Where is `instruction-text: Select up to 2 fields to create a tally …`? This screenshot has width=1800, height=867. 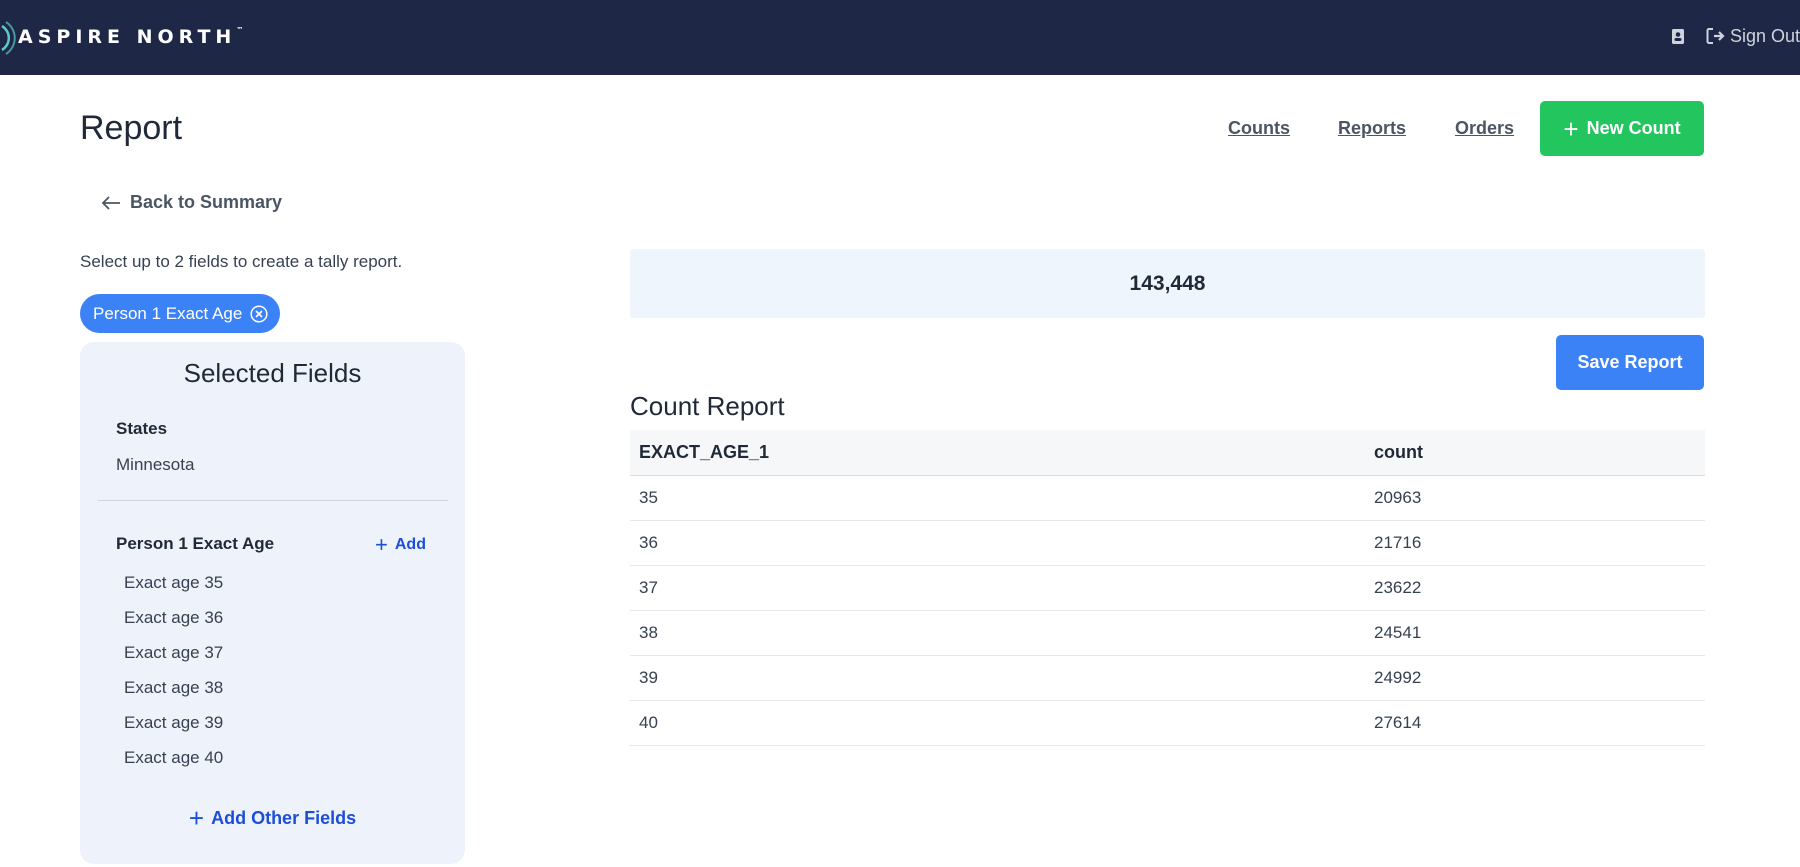 instruction-text: Select up to 2 fields to create a tally … is located at coordinates (241, 261).